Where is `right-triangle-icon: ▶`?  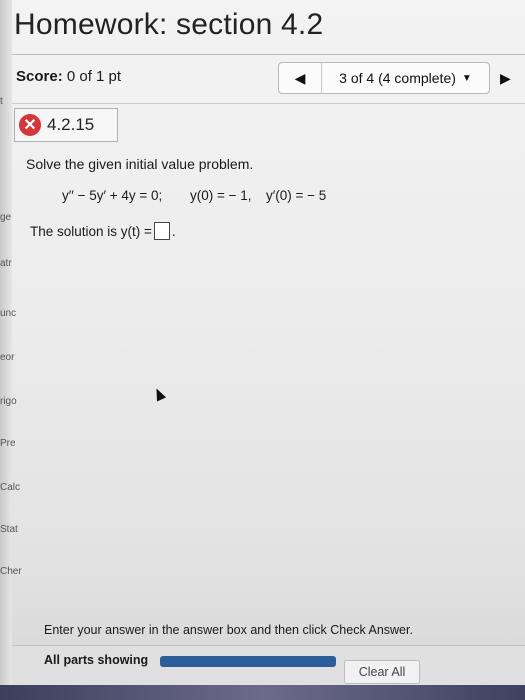 right-triangle-icon: ▶ is located at coordinates (505, 78).